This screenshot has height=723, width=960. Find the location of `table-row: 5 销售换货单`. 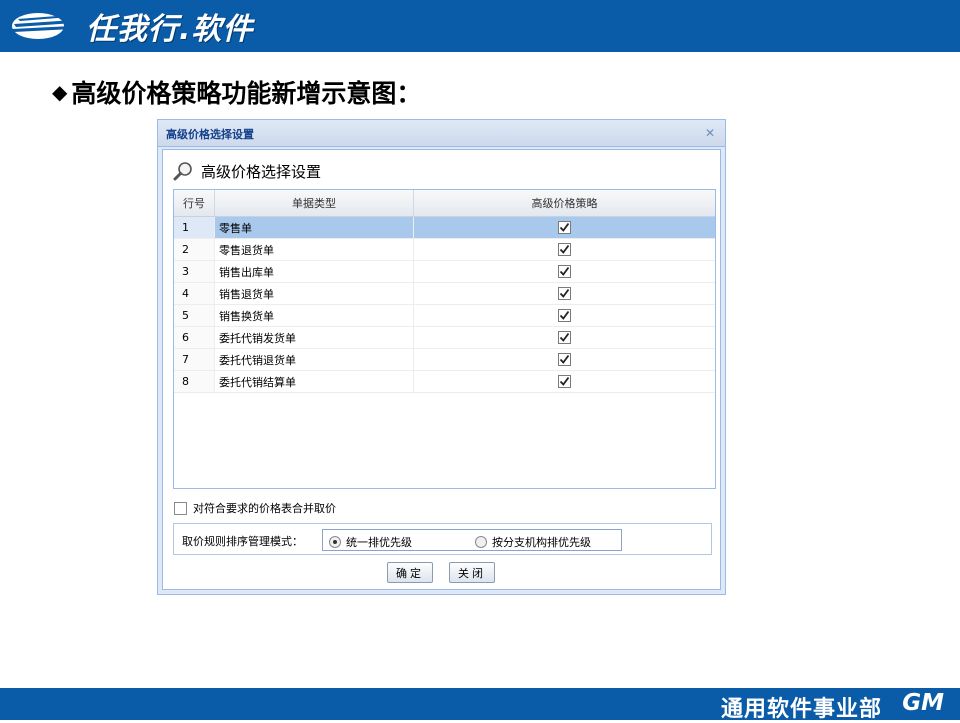

table-row: 5 销售换货单 is located at coordinates (444, 316).